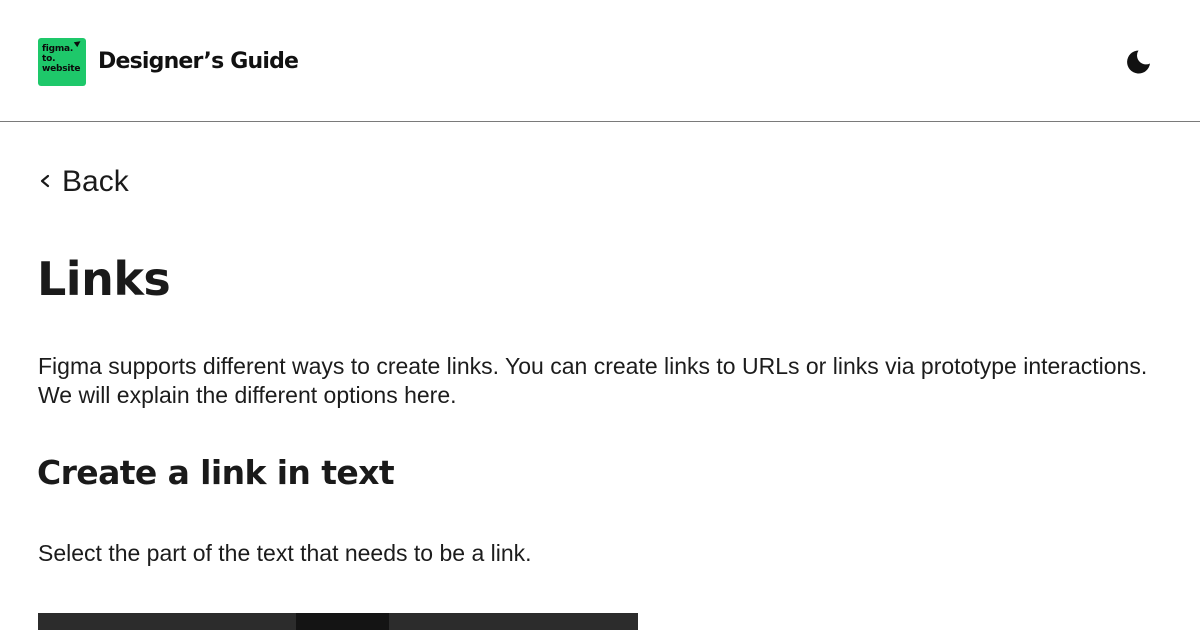 Image resolution: width=1200 pixels, height=630 pixels. I want to click on back-link: Back, so click(83, 182).